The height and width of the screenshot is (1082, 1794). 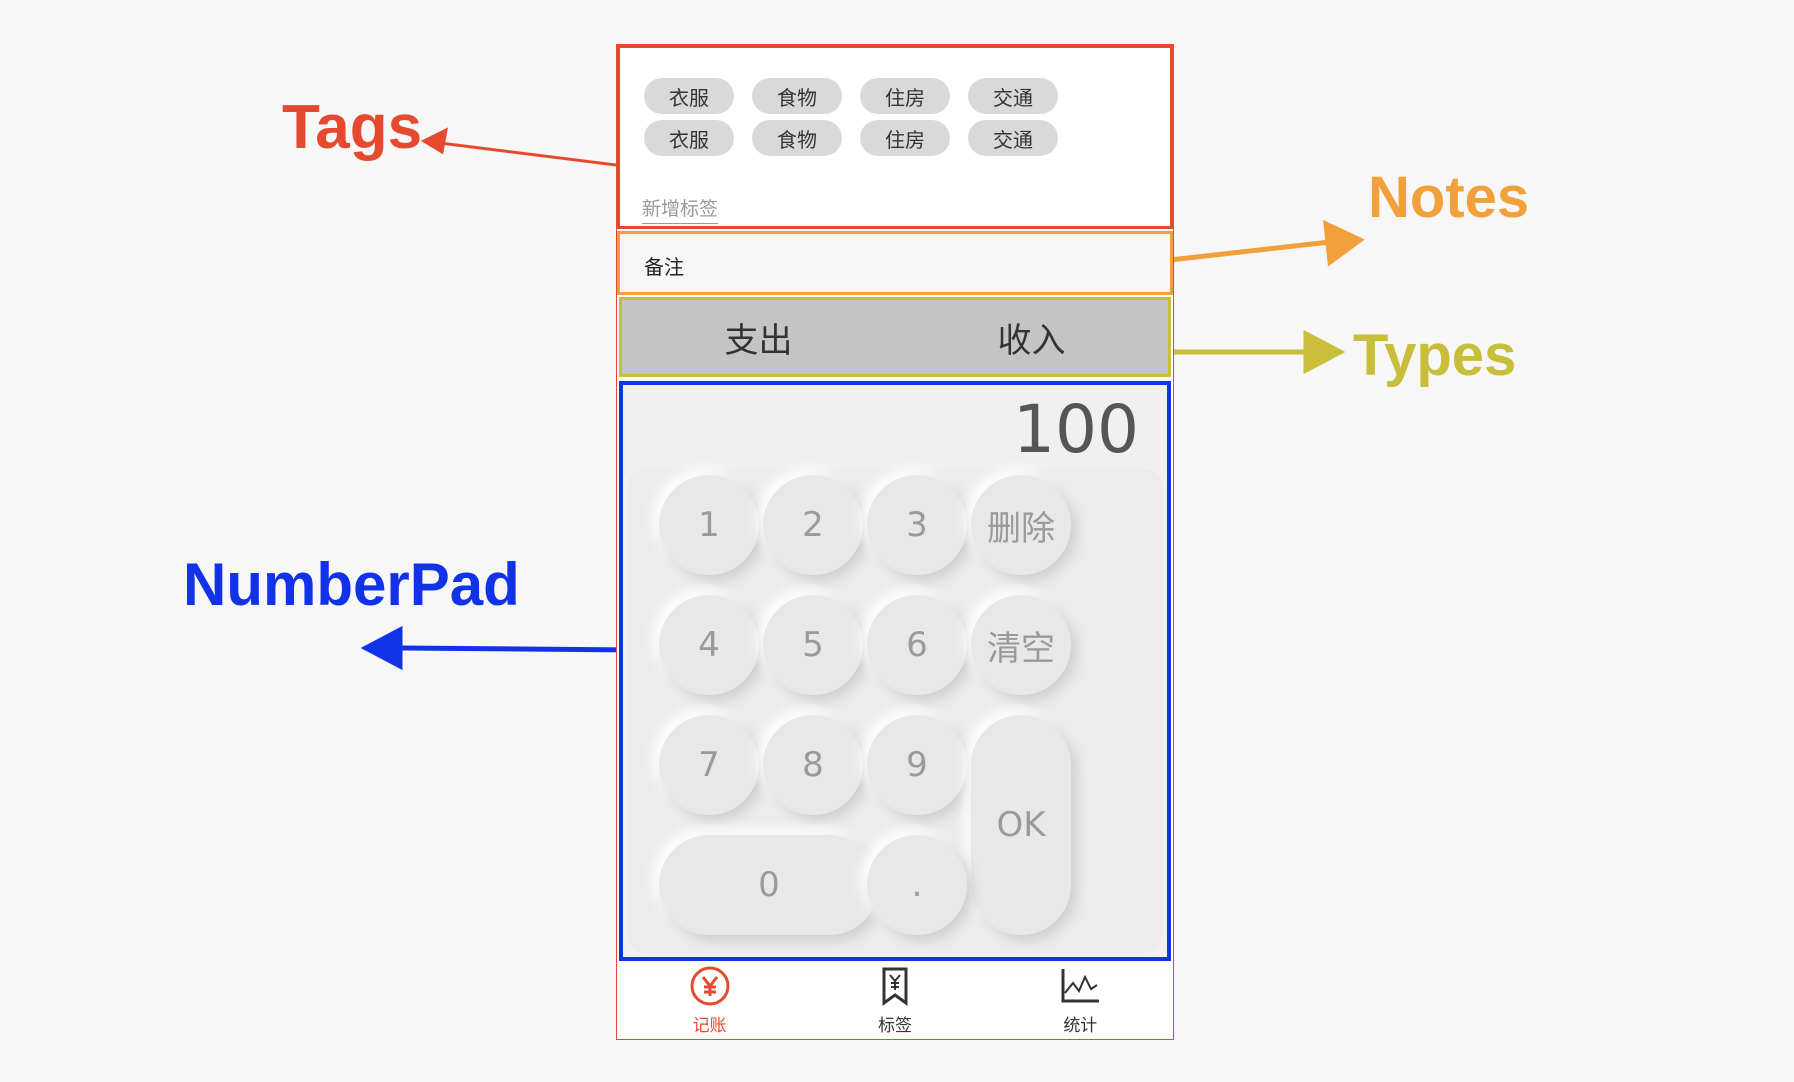 I want to click on chart-icon, so click(x=1080, y=985).